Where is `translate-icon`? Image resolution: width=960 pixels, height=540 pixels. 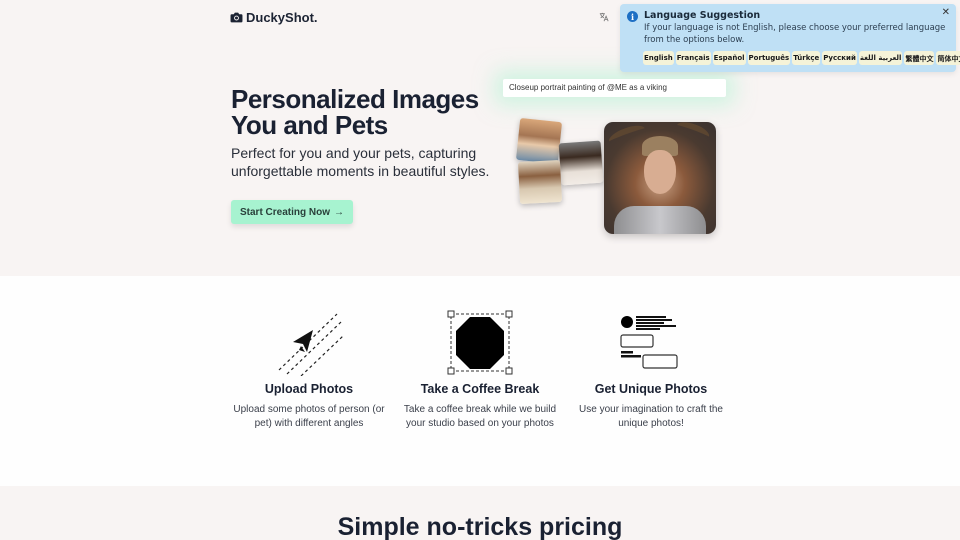 translate-icon is located at coordinates (605, 18).